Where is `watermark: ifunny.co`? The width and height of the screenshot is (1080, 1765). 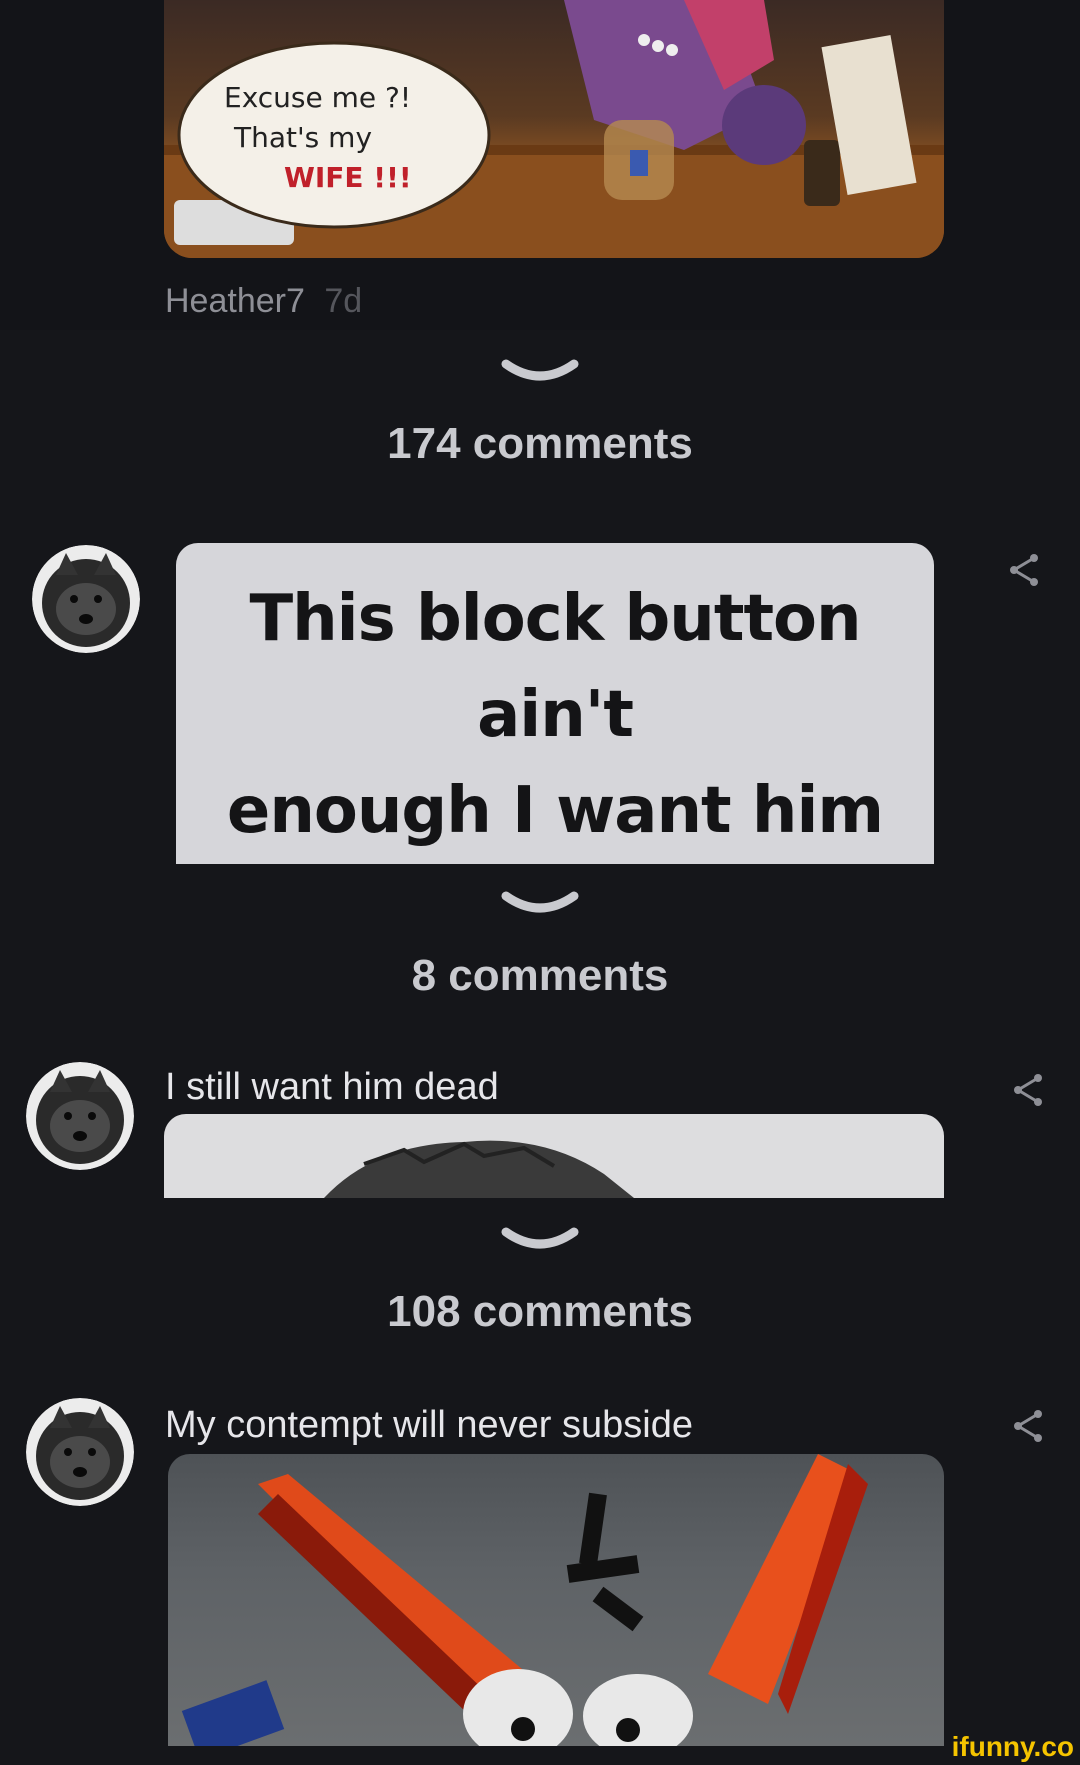 watermark: ifunny.co is located at coordinates (1012, 1746).